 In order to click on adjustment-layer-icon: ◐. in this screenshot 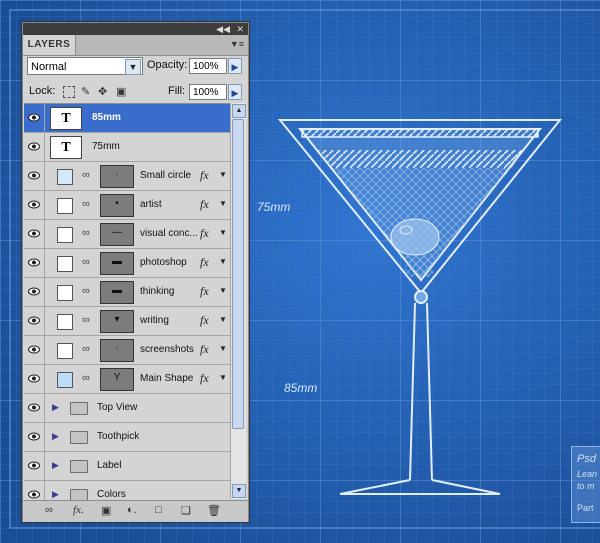, I will do `click(132, 510)`.